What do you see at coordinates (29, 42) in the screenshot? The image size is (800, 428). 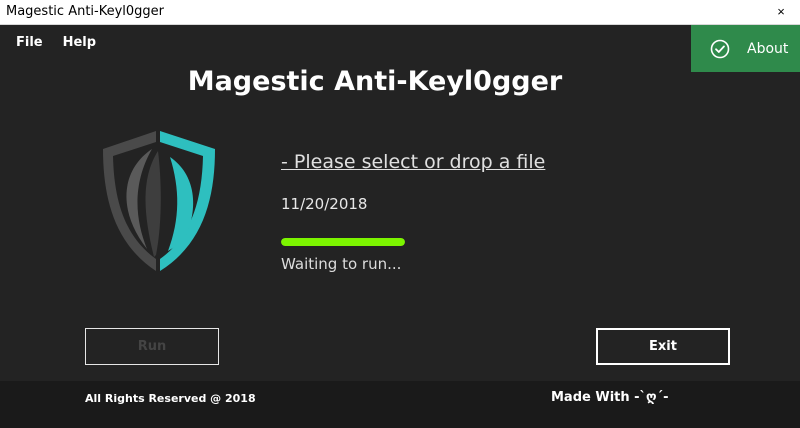 I see `menu-item-file: File` at bounding box center [29, 42].